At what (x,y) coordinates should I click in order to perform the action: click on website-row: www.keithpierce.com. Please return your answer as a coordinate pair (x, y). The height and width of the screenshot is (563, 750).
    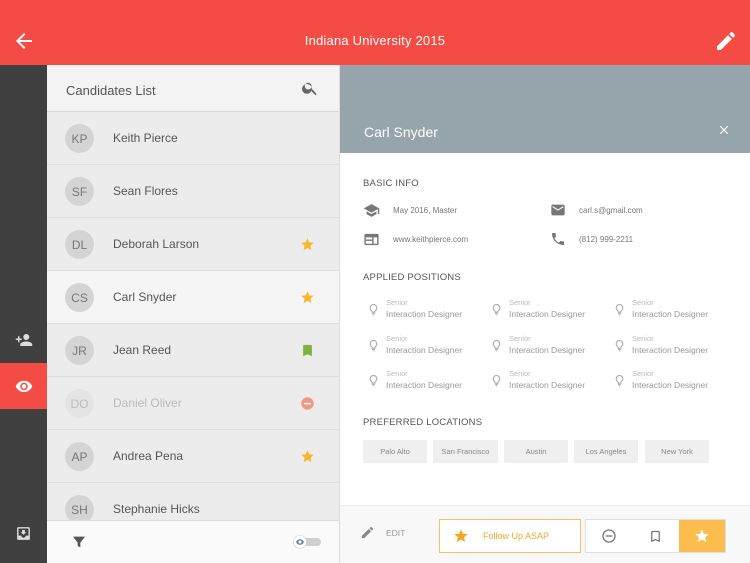
    Looking at the image, I should click on (415, 239).